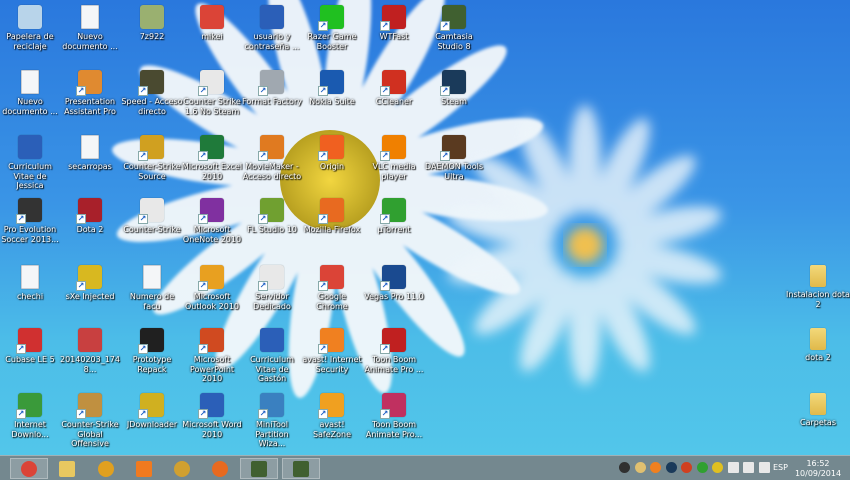  Describe the element at coordinates (717, 467) in the screenshot. I see `sxe-tray-icon` at that location.